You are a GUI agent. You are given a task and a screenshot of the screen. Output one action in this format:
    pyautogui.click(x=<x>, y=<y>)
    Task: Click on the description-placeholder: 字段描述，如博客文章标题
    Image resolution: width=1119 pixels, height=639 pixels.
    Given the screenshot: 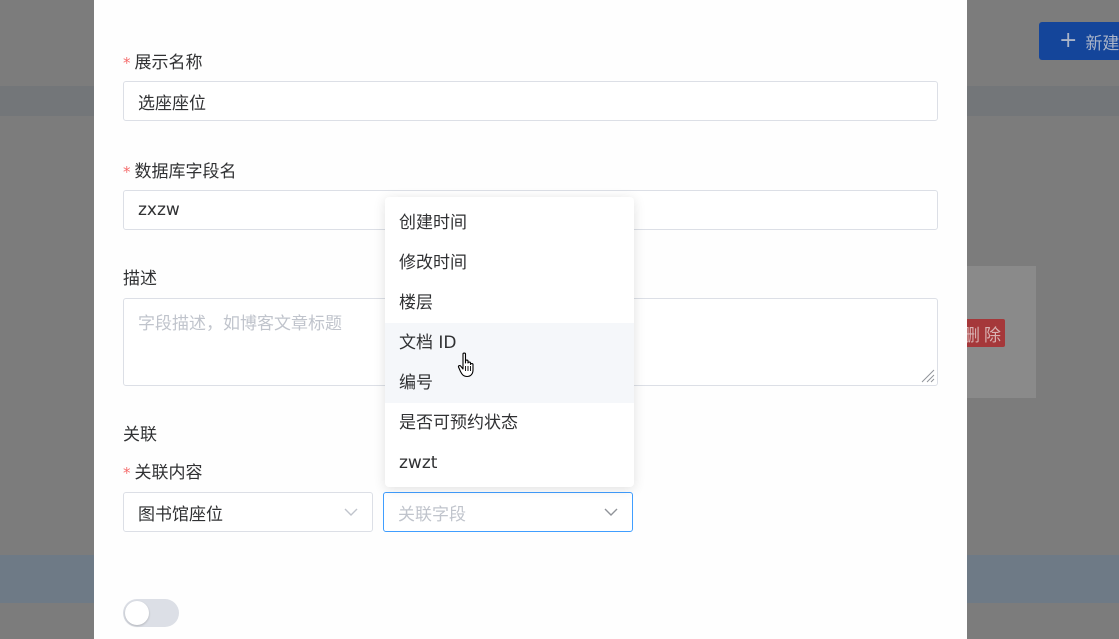 What is the action you would take?
    pyautogui.click(x=240, y=324)
    